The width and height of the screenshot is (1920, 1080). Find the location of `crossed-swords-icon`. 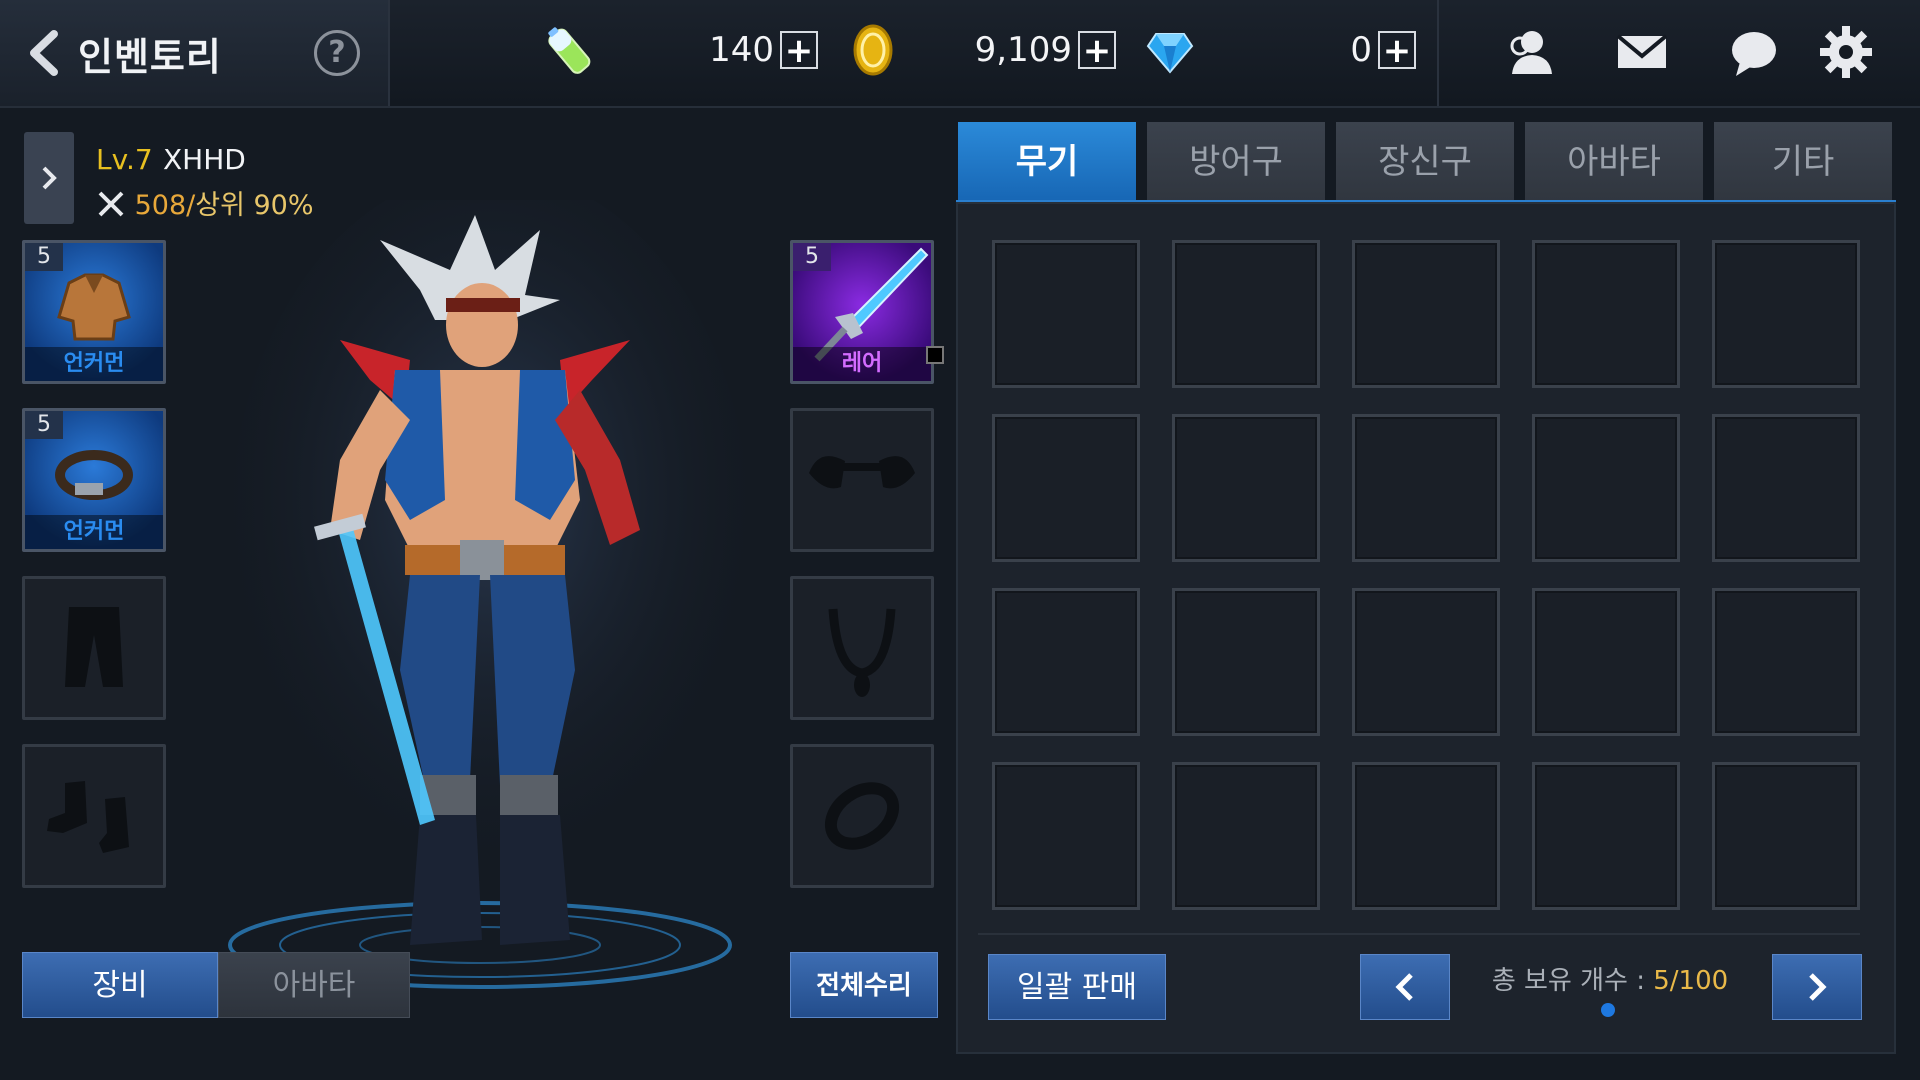

crossed-swords-icon is located at coordinates (111, 204).